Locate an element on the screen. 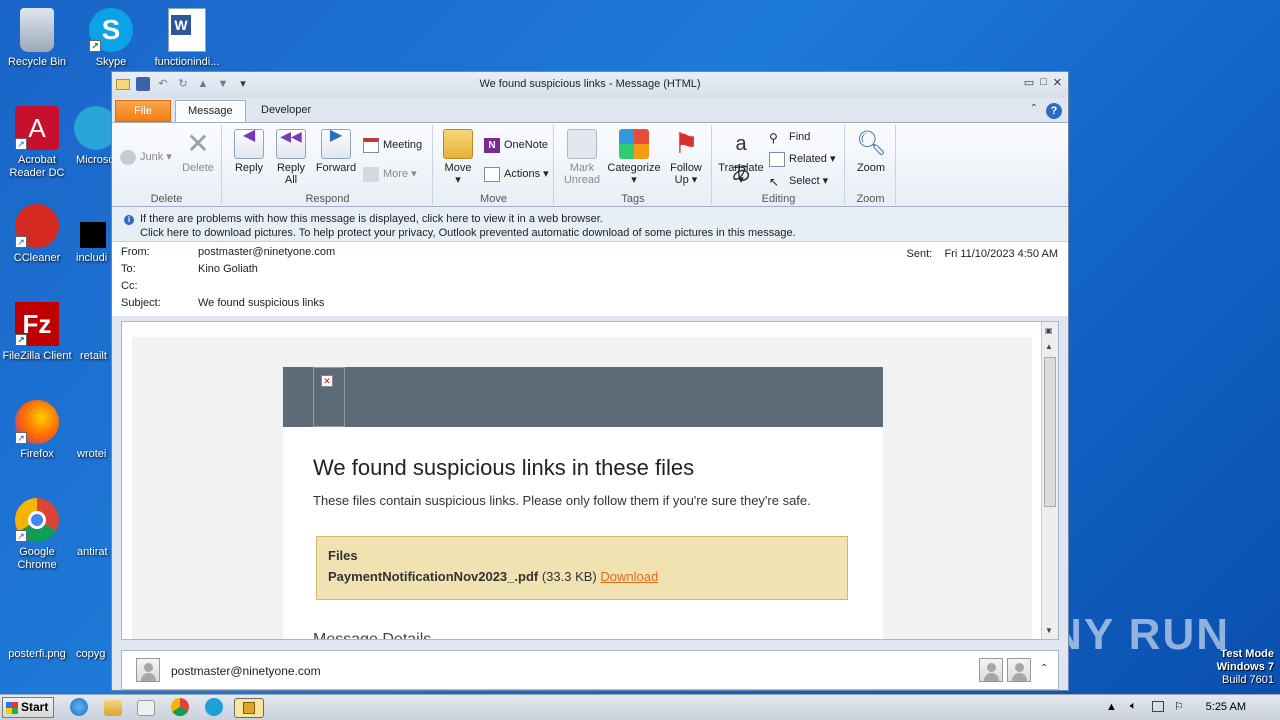 This screenshot has width=1280, height=720. desktop-icon-posterfi: posterfi.png is located at coordinates (37, 630).